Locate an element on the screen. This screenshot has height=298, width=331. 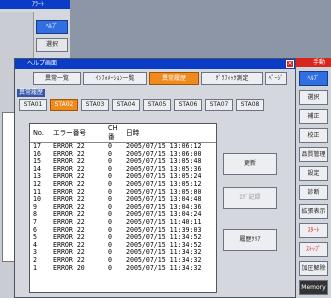
tab-graphic-measure: ｸﾞﾗﾌｨｯｸ測定 is located at coordinates (232, 78).